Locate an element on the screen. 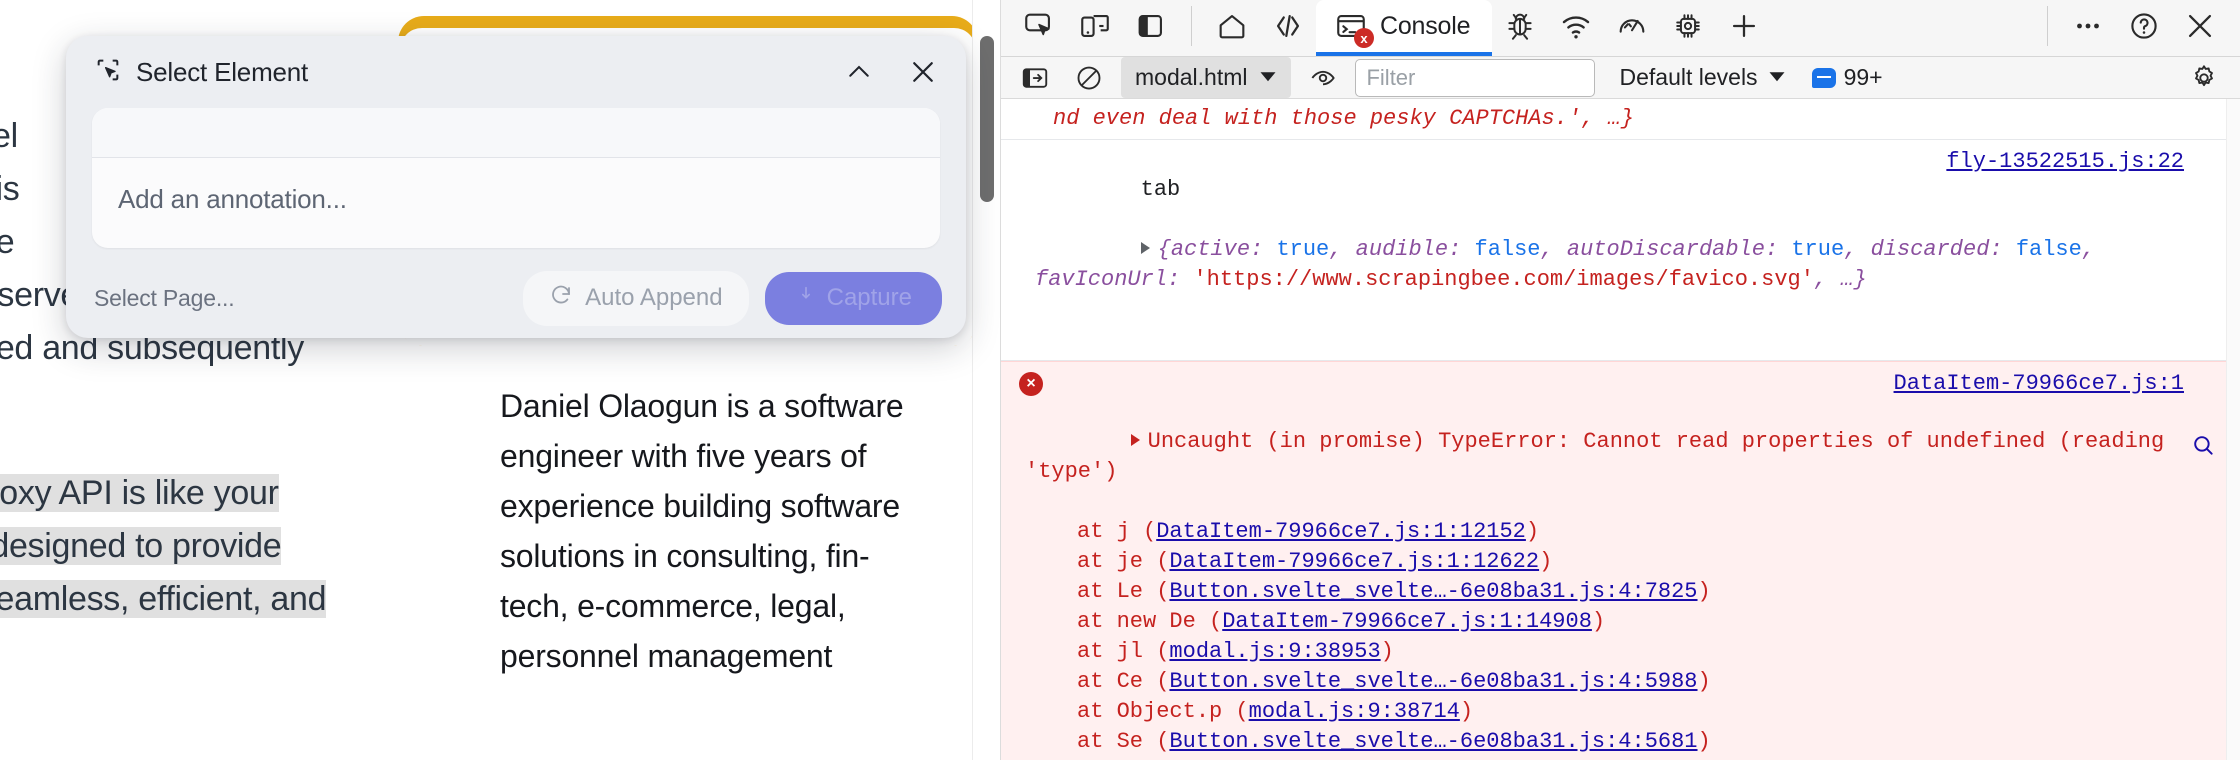 The image size is (2240, 760). clear-console-icon is located at coordinates (1089, 78).